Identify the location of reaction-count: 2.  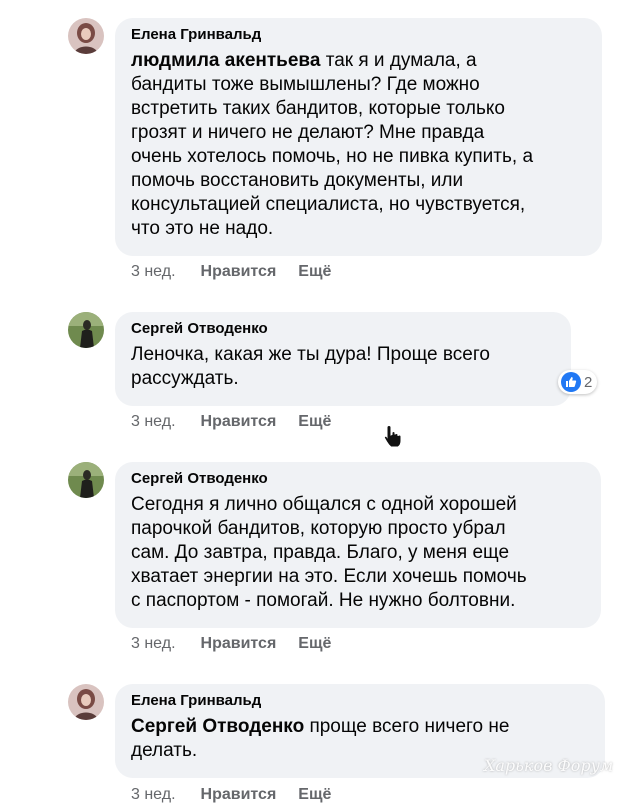
(588, 382).